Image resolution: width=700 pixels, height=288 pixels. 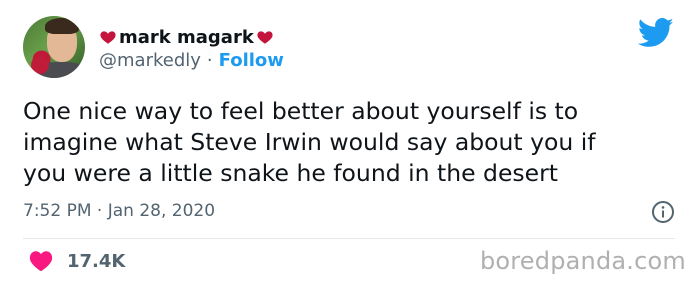 I want to click on divider, so click(x=349, y=238).